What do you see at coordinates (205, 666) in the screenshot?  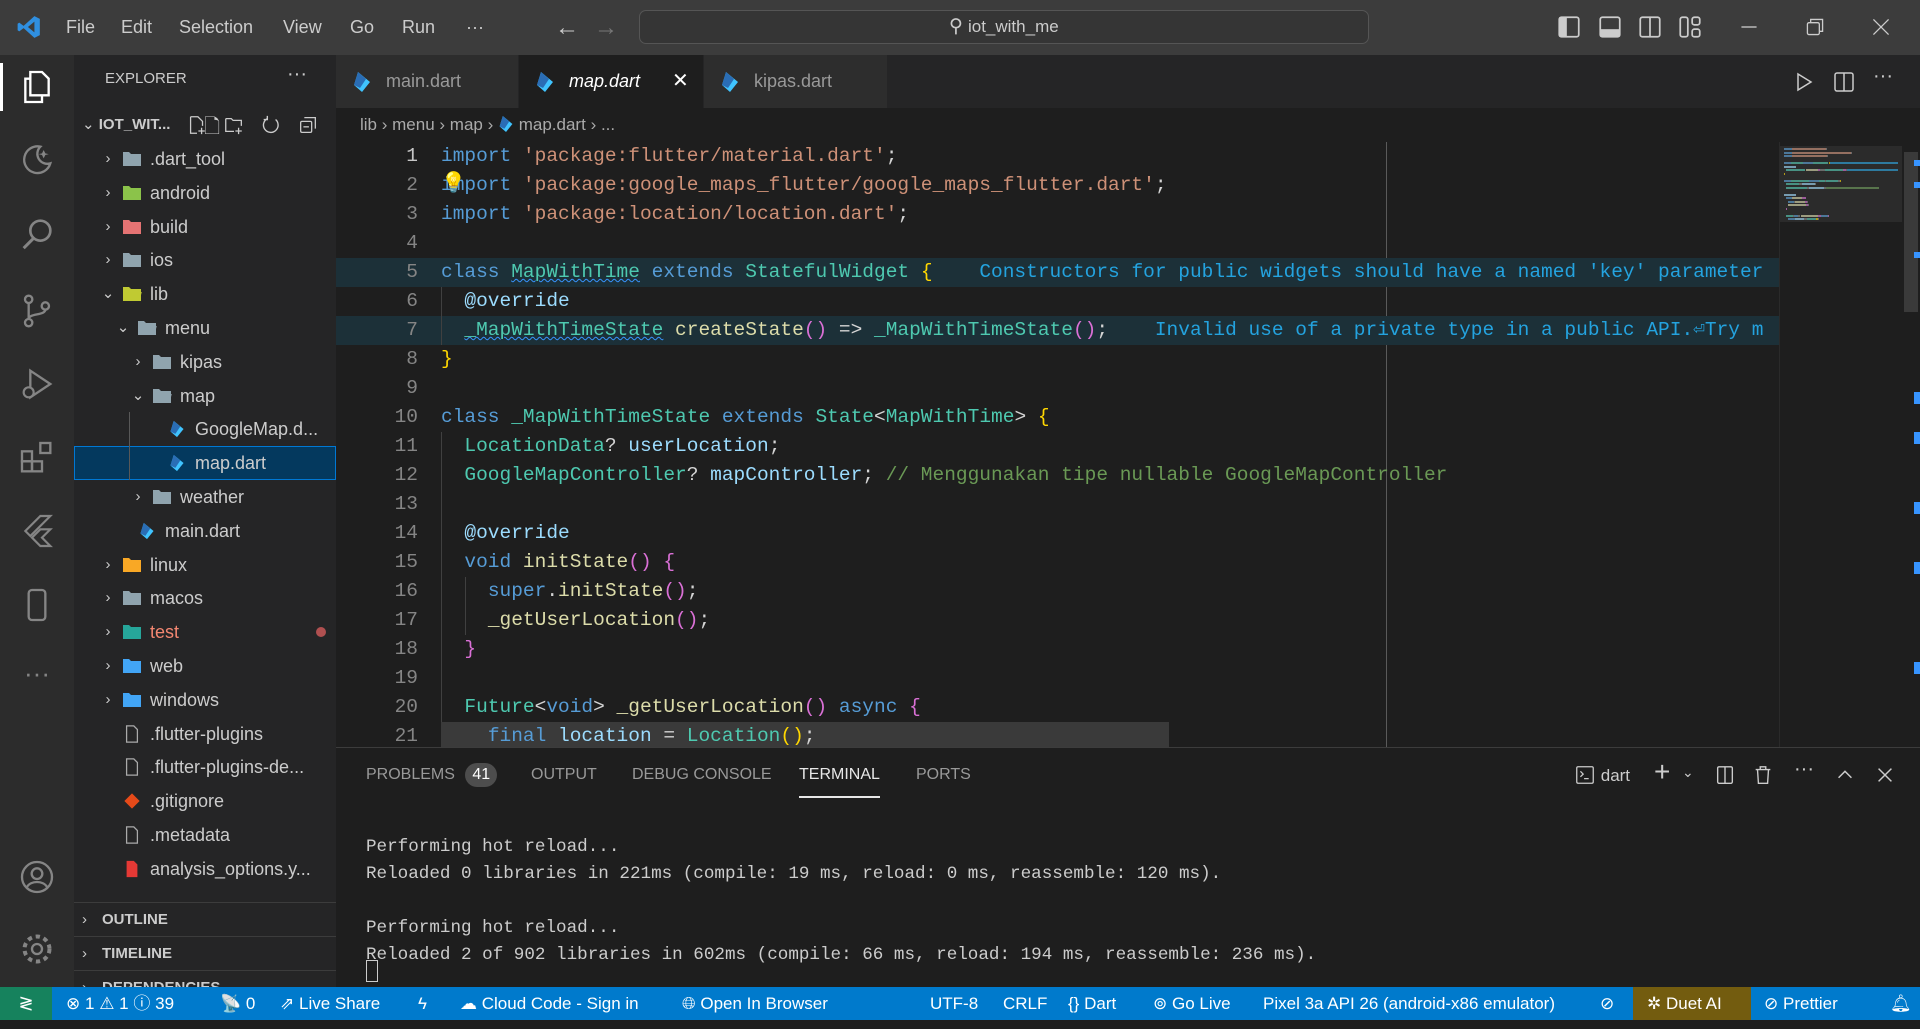 I see `tree-item: › web` at bounding box center [205, 666].